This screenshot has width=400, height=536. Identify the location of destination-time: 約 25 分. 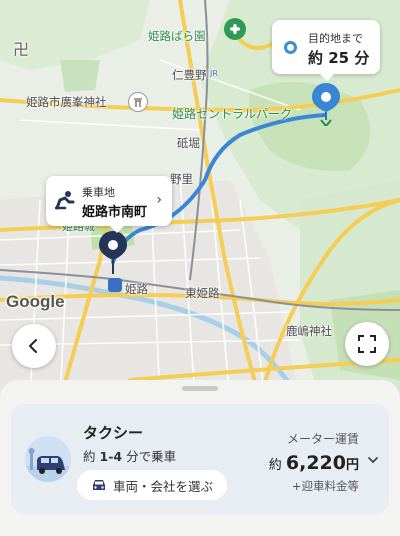
(339, 58).